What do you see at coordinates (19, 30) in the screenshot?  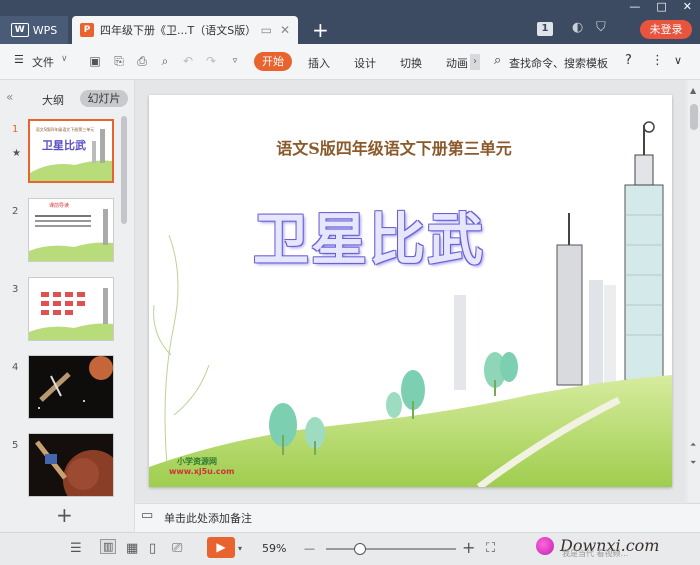 I see `wps-logo-icon: W` at bounding box center [19, 30].